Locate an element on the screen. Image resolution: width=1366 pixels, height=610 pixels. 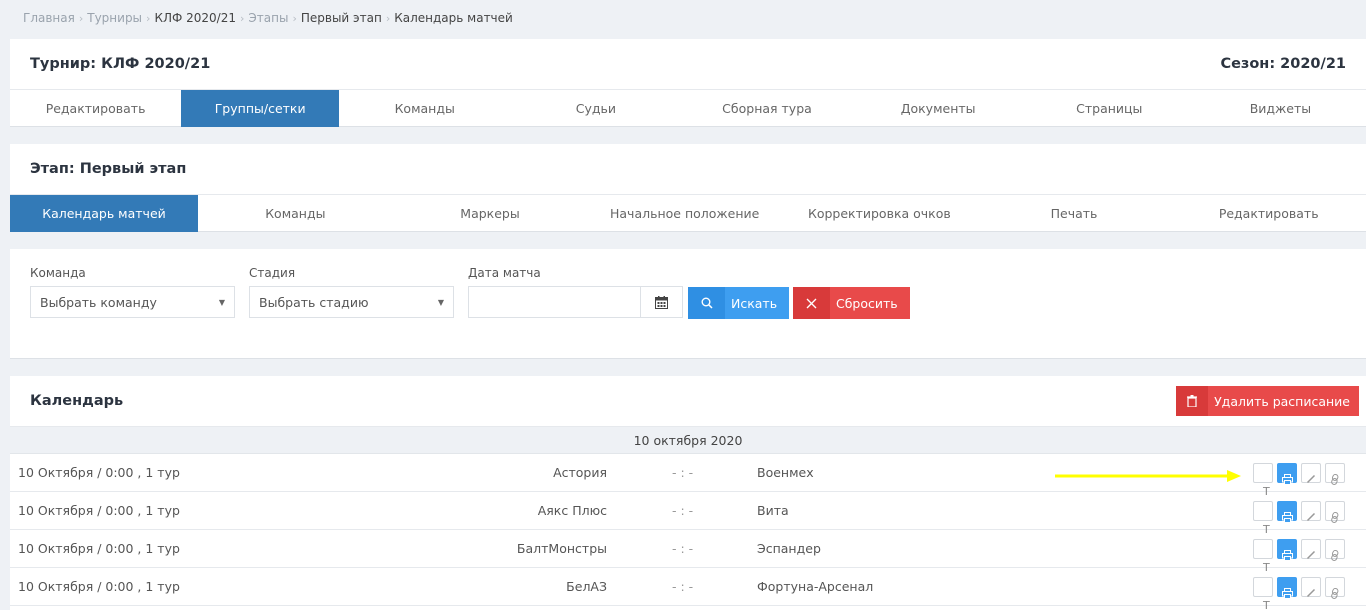
stage-filter: Стадия Выбрать стадию ▼ is located at coordinates (351, 292).